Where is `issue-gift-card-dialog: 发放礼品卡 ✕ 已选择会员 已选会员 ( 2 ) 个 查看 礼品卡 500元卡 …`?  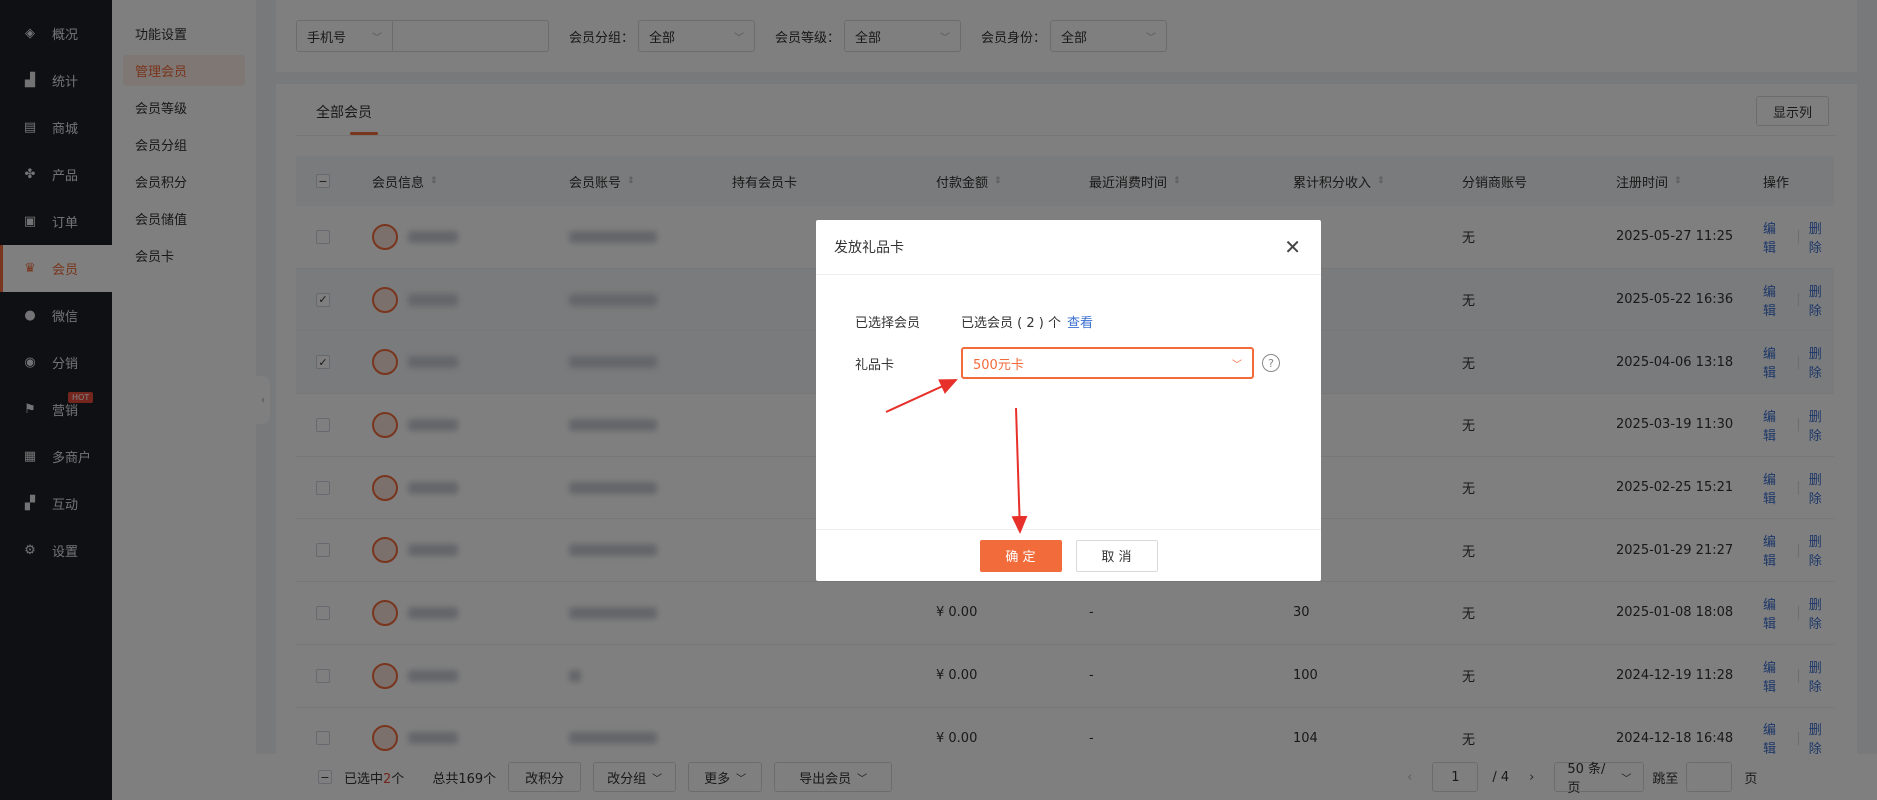
issue-gift-card-dialog: 发放礼品卡 ✕ 已选择会员 已选会员 ( 2 ) 个 查看 礼品卡 500元卡 … is located at coordinates (1068, 400).